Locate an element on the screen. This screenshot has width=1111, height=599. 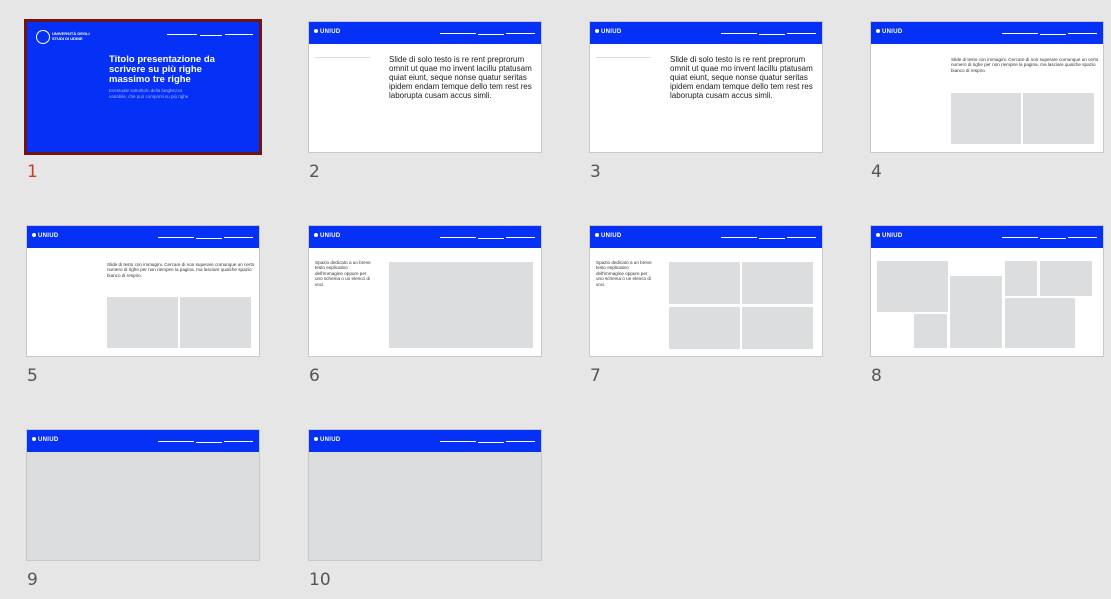
slide-number: 10 is located at coordinates (320, 580).